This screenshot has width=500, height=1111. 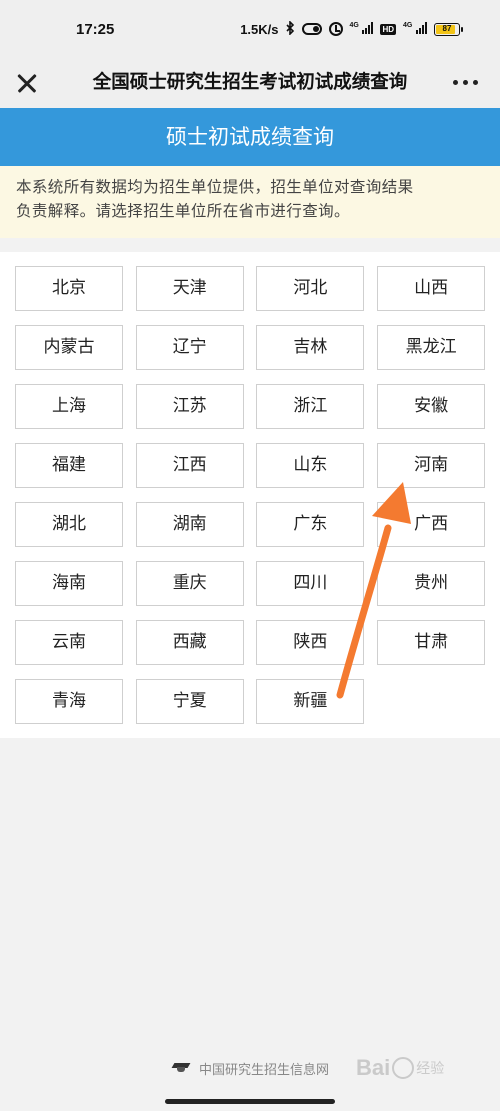 I want to click on paw-icon, so click(x=403, y=1068).